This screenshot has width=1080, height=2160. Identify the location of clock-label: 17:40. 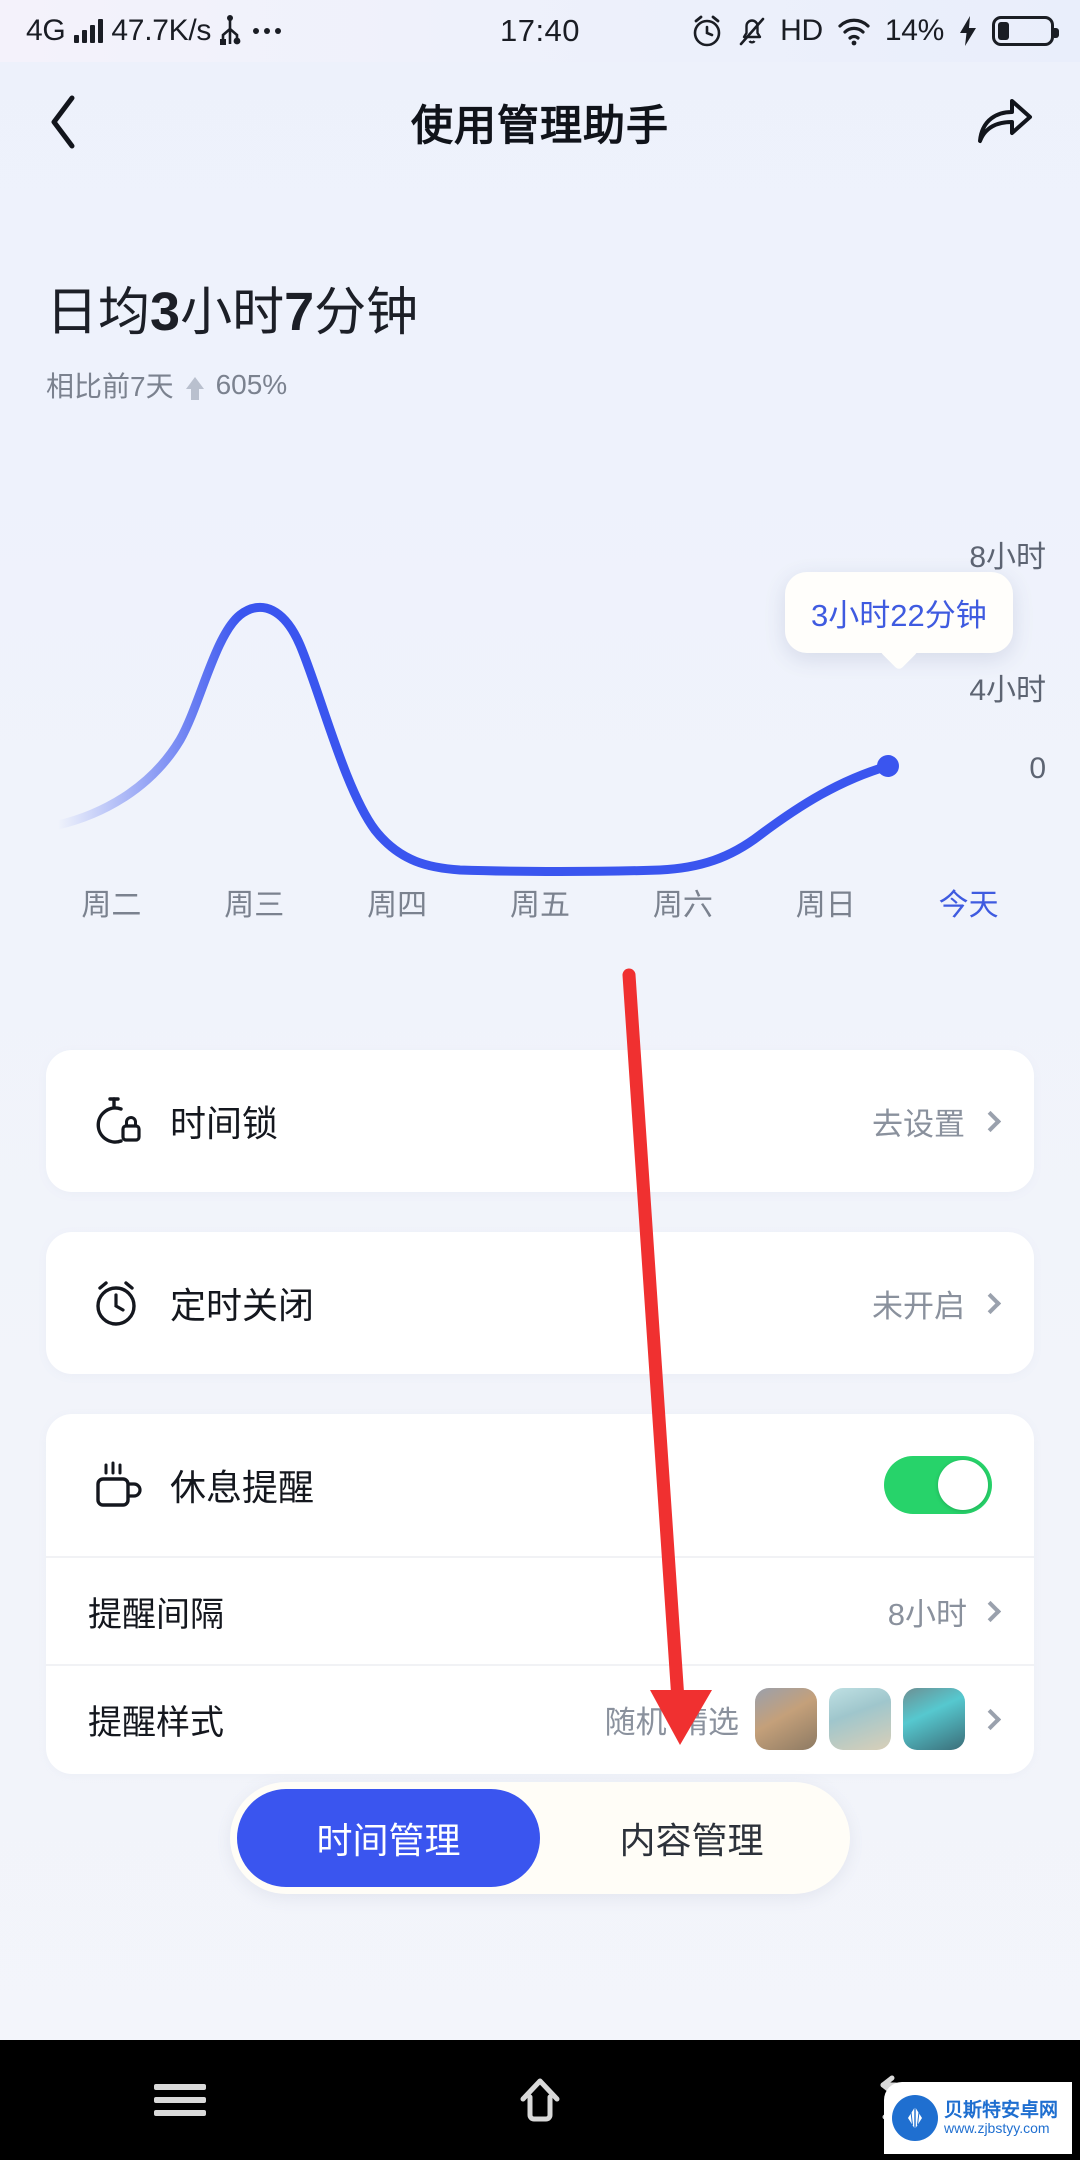
(540, 30).